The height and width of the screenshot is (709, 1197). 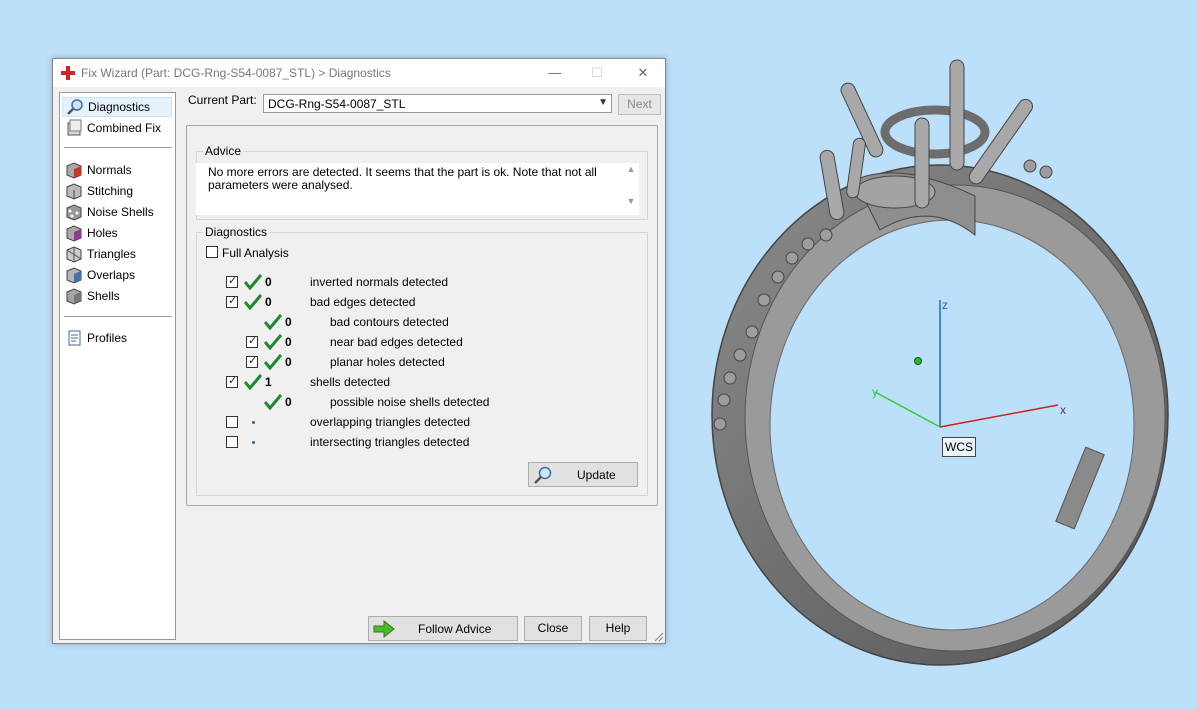 I want to click on row-checkbox-inverted-normals, so click(x=232, y=281).